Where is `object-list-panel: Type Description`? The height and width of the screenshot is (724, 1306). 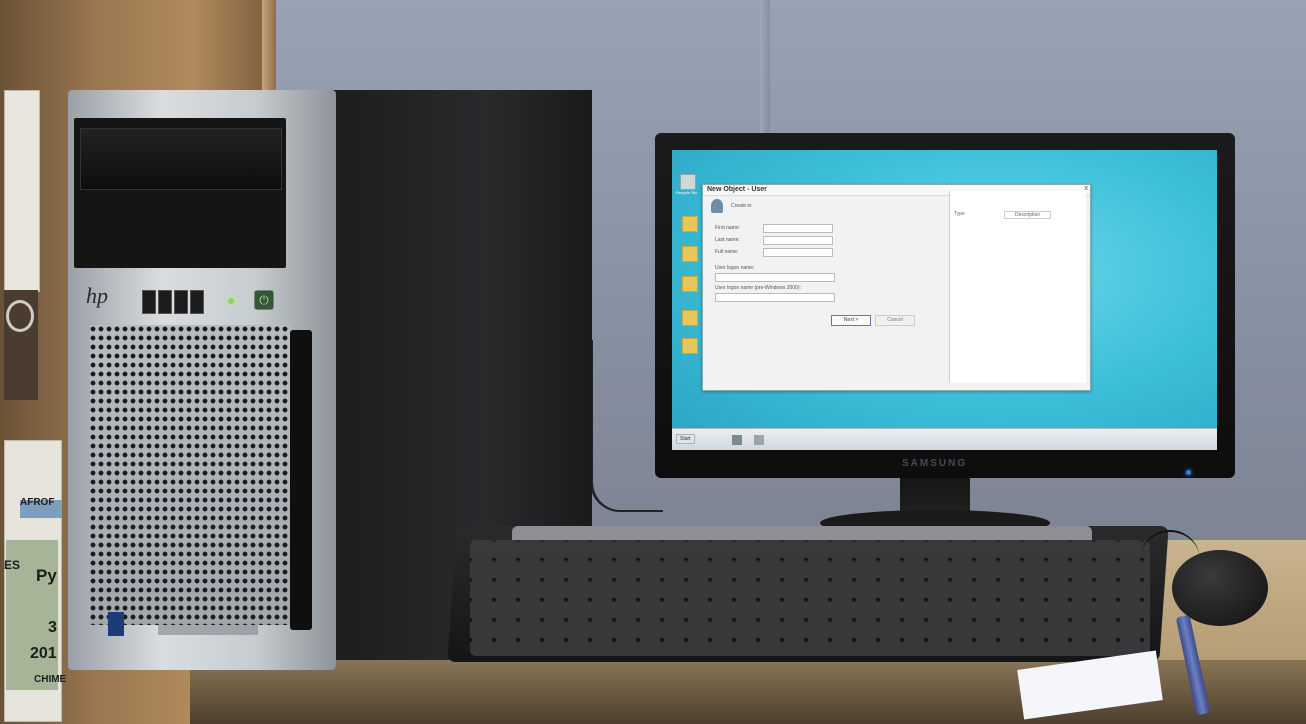 object-list-panel: Type Description is located at coordinates (1017, 287).